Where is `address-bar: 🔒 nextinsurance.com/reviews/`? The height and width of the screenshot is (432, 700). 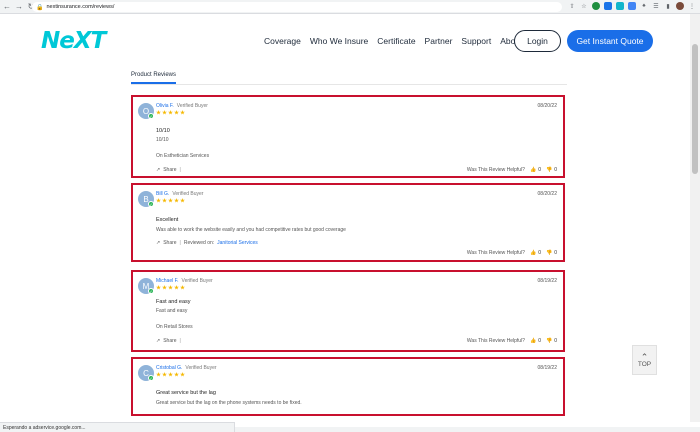
address-bar: 🔒 nextinsurance.com/reviews/ is located at coordinates (297, 7).